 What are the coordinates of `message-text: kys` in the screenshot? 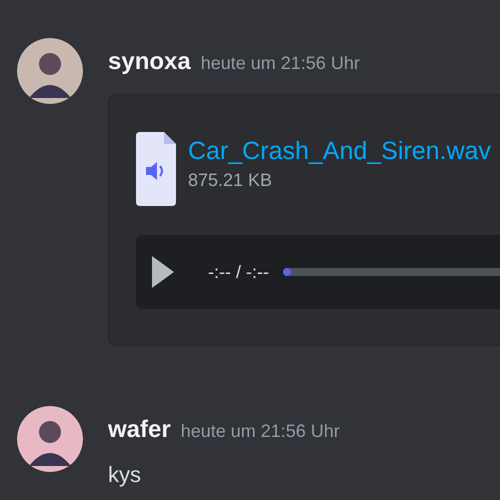 It's located at (125, 475).